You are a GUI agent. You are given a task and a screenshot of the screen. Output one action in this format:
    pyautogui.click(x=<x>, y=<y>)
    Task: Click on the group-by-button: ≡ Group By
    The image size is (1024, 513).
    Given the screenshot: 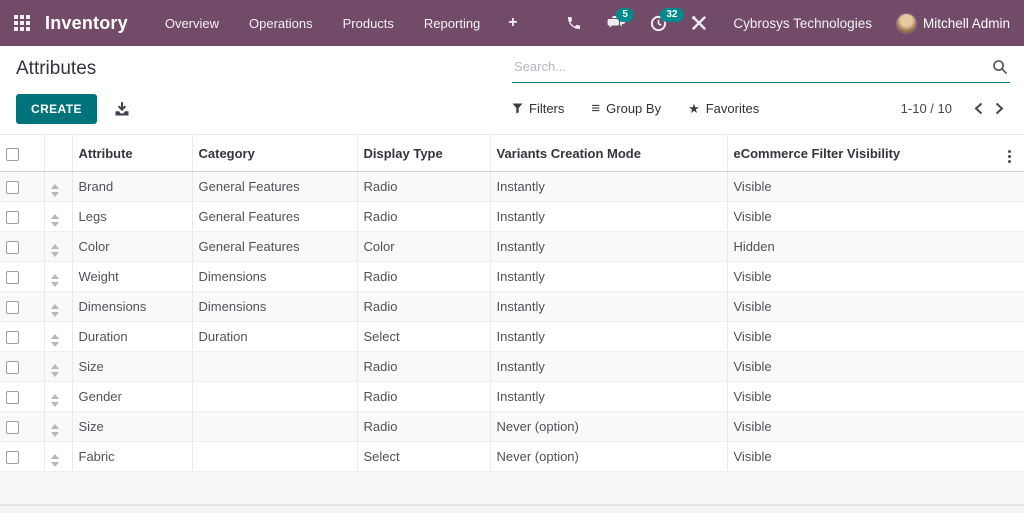 What is the action you would take?
    pyautogui.click(x=626, y=108)
    